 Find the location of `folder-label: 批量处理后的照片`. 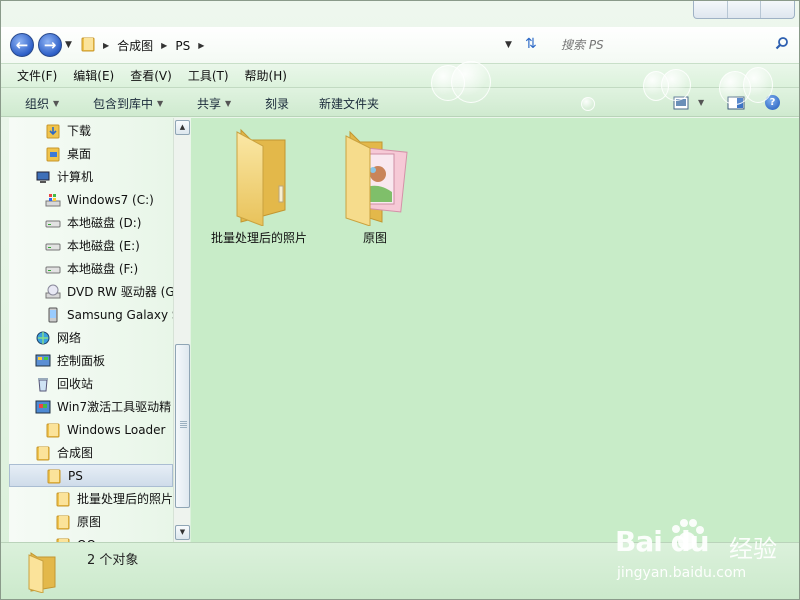

folder-label: 批量处理后的照片 is located at coordinates (259, 238).